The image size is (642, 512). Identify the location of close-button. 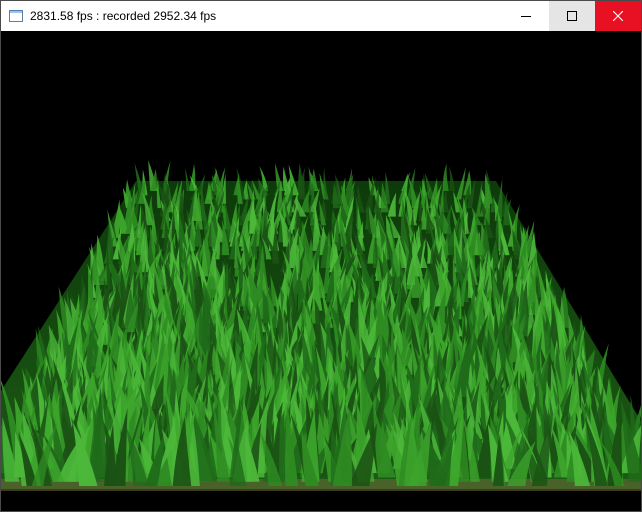
(618, 16).